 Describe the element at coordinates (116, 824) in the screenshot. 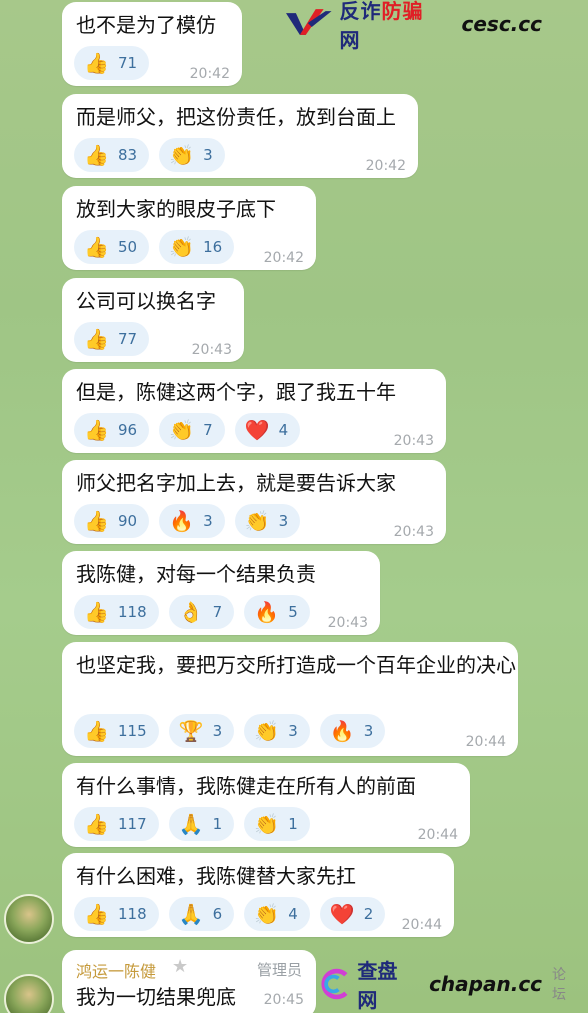

I see `reaction-thumbs-up: 👍 117` at that location.